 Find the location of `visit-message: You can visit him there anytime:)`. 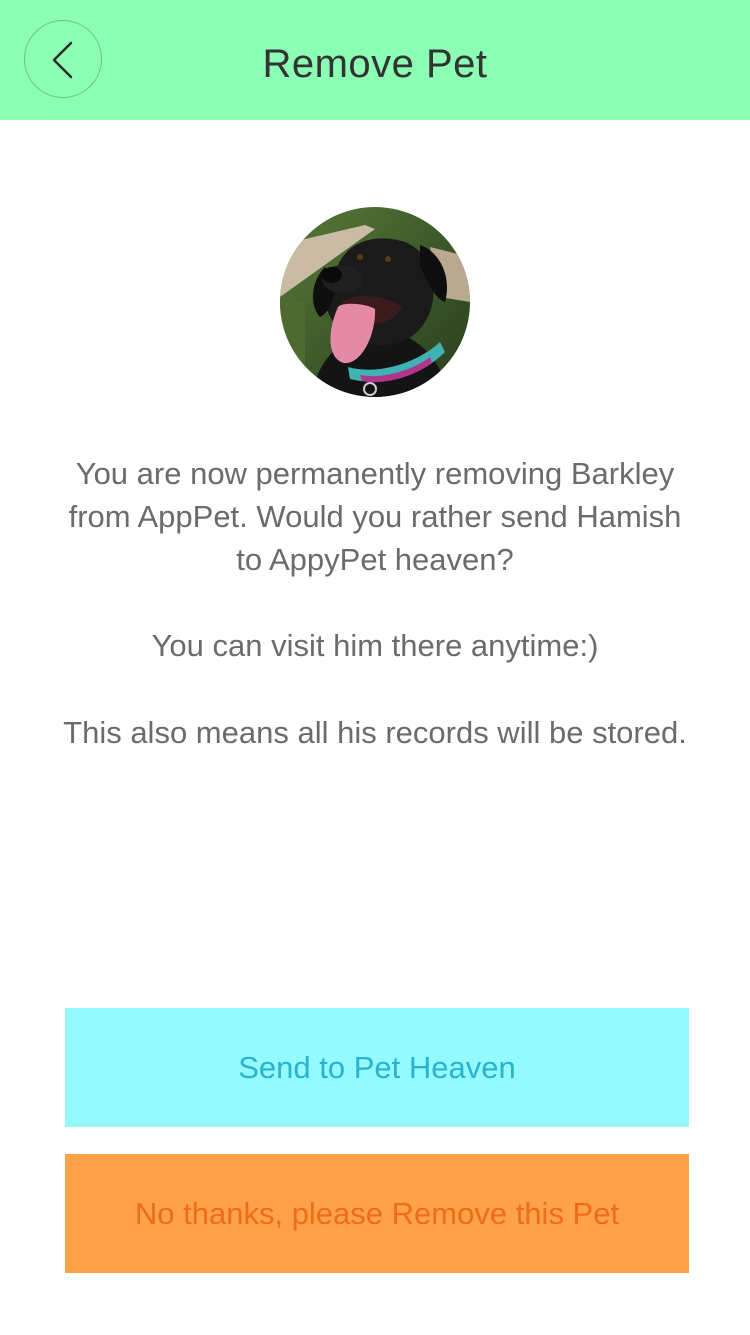

visit-message: You can visit him there anytime:) is located at coordinates (375, 645).